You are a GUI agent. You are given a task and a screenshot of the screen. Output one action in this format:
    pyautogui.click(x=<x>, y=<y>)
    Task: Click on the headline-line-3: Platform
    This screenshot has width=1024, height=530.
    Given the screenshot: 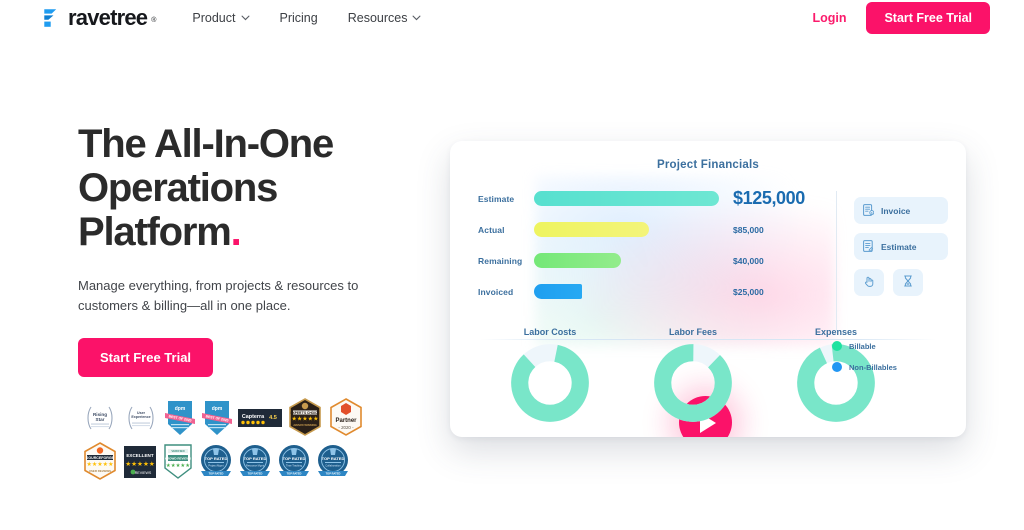 What is the action you would take?
    pyautogui.click(x=155, y=232)
    